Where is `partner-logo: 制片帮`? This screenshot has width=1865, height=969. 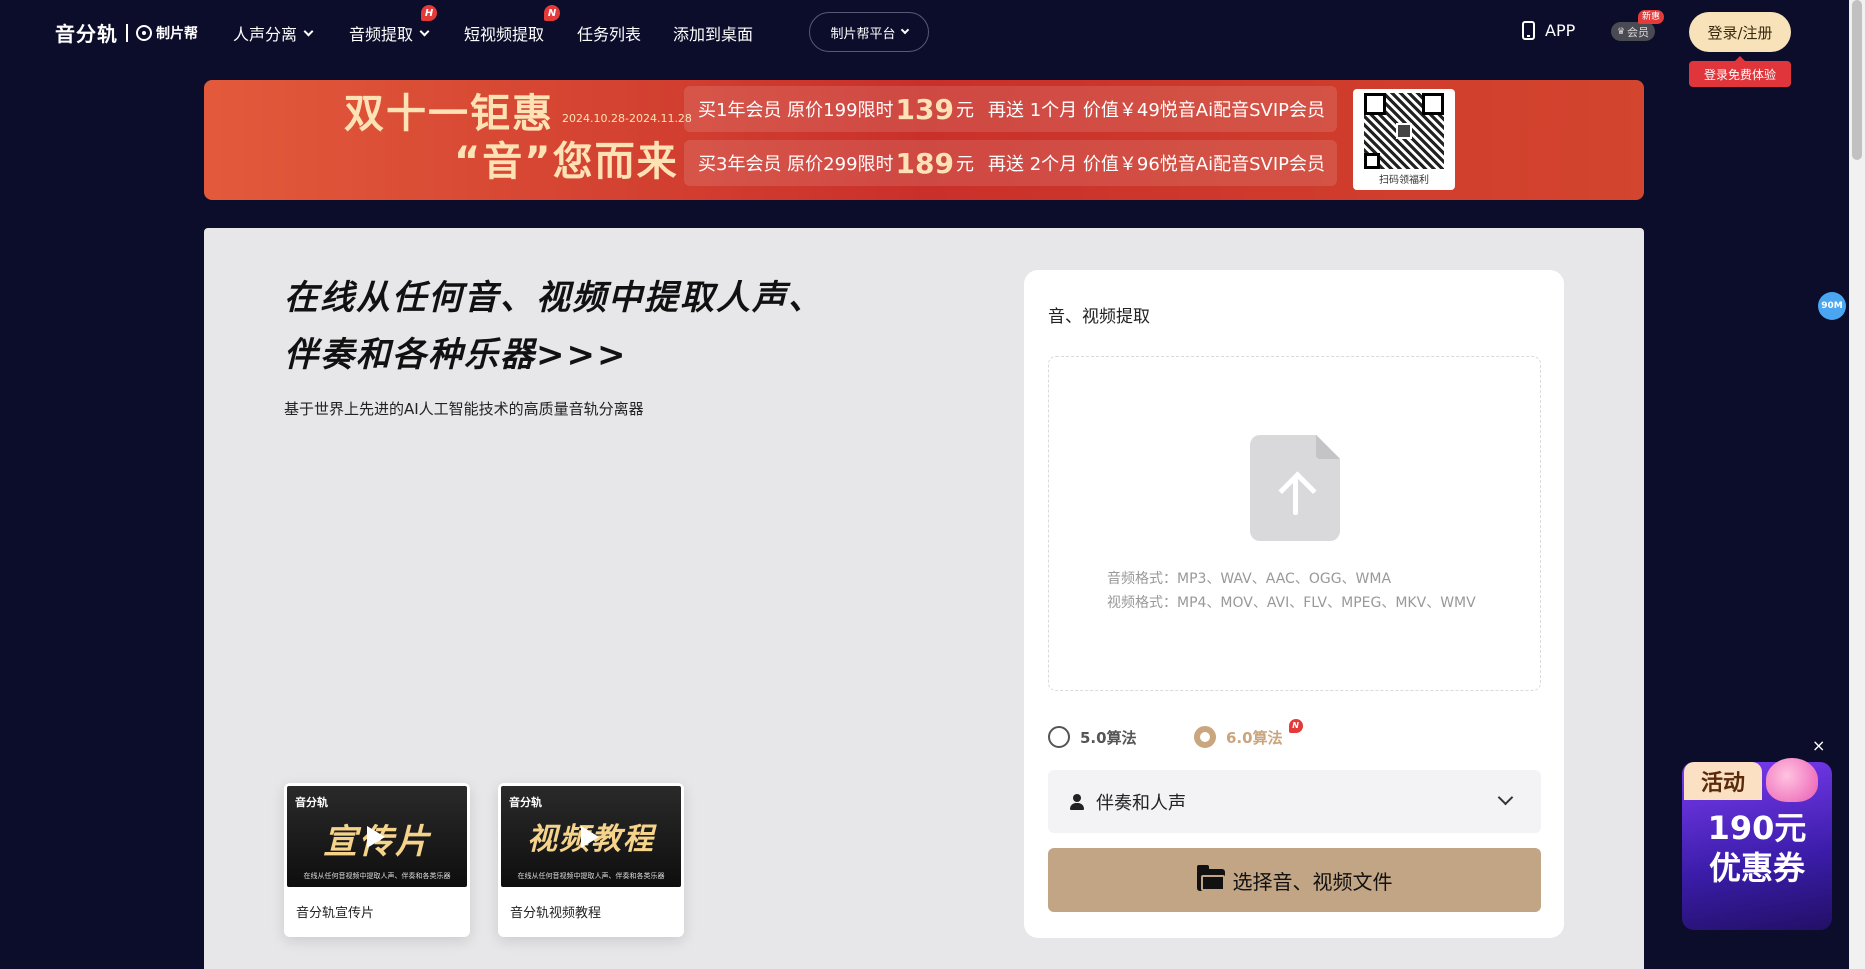
partner-logo: 制片帮 is located at coordinates (167, 33).